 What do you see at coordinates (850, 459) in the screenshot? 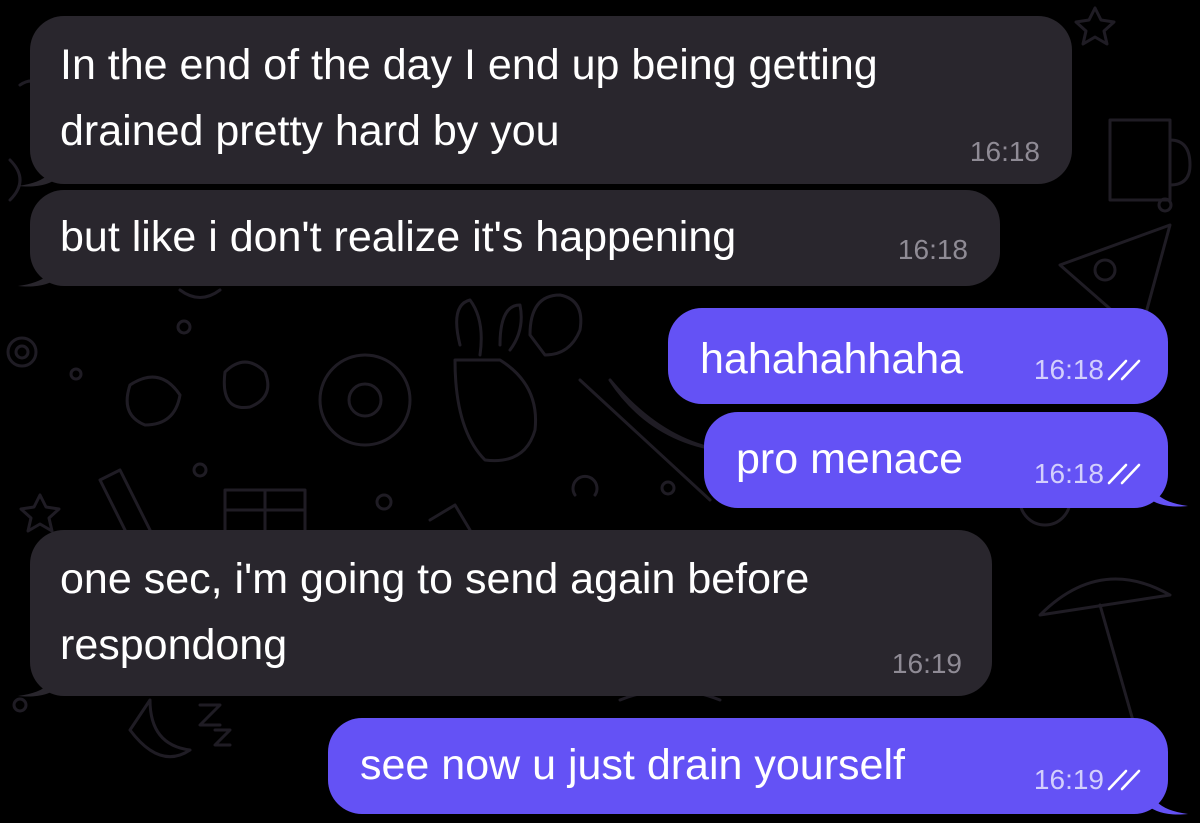
I see `message-text: pro menace` at bounding box center [850, 459].